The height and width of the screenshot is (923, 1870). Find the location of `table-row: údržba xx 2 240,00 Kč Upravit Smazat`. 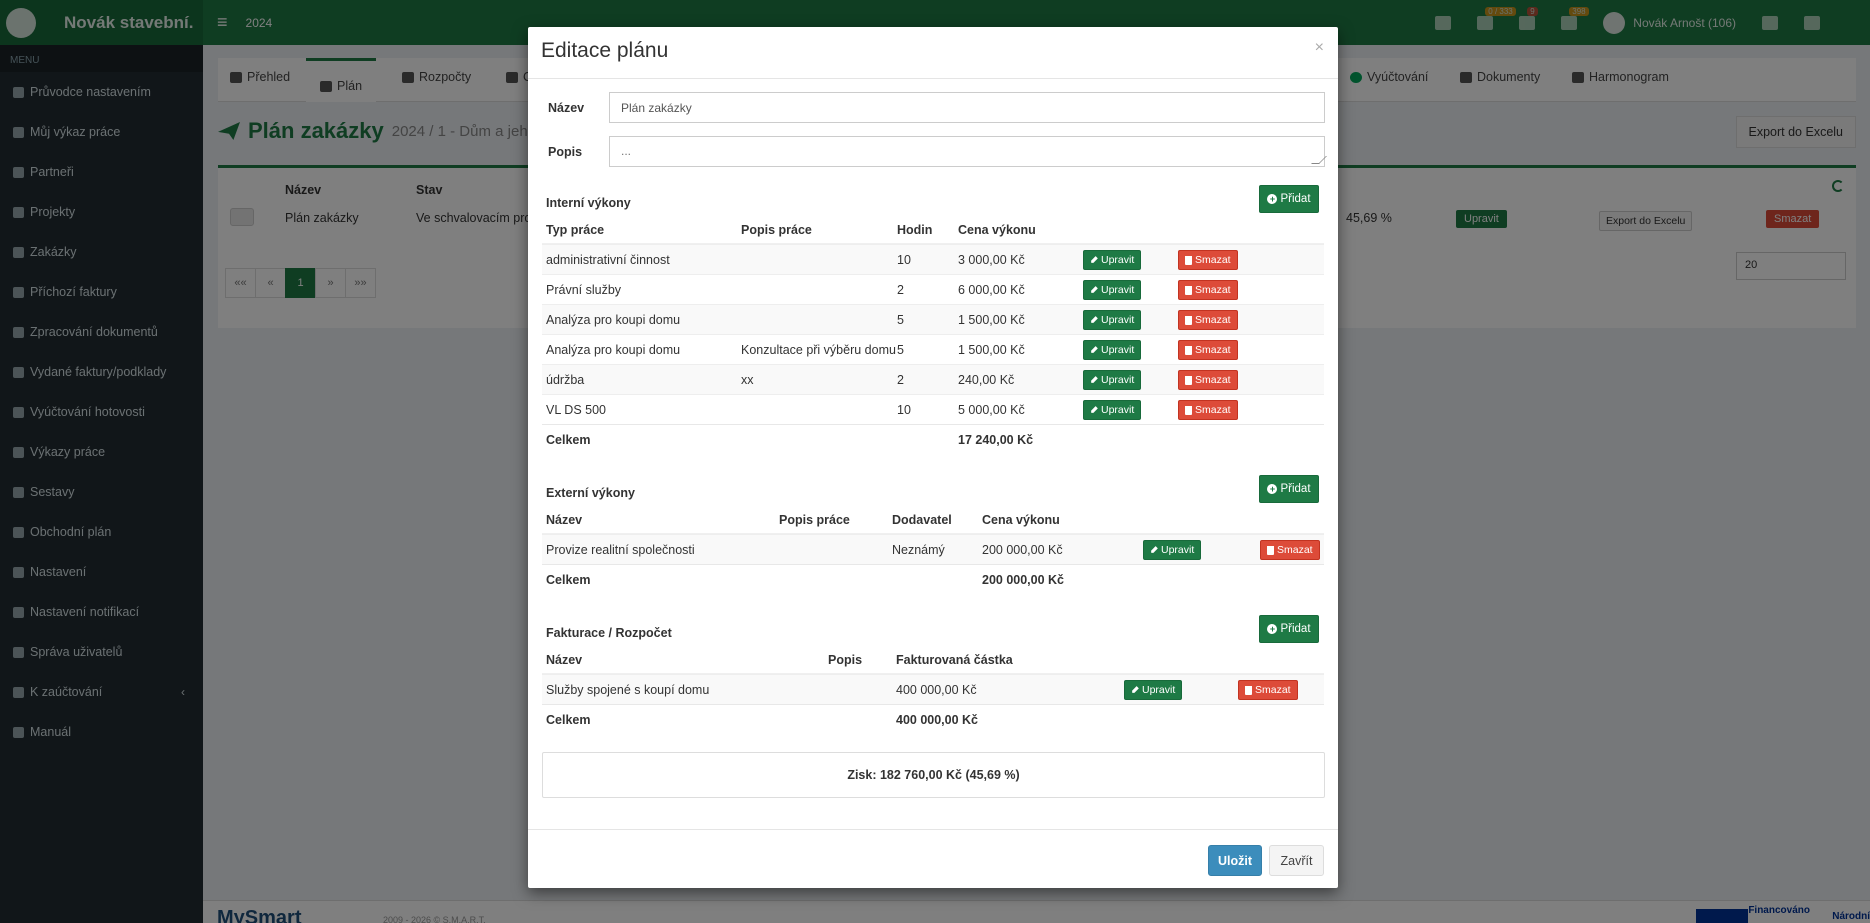

table-row: údržba xx 2 240,00 Kč Upravit Smazat is located at coordinates (933, 379).